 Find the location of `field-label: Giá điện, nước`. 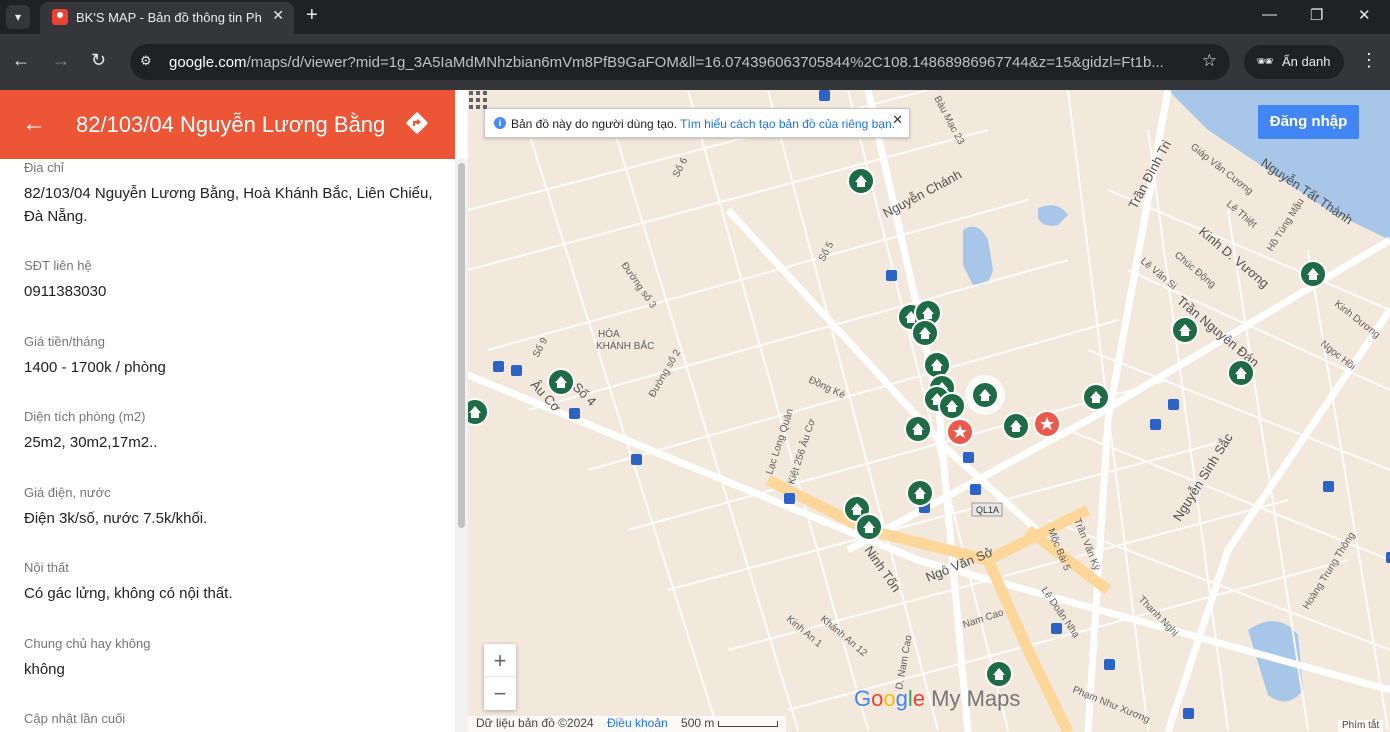

field-label: Giá điện, nước is located at coordinates (67, 492).